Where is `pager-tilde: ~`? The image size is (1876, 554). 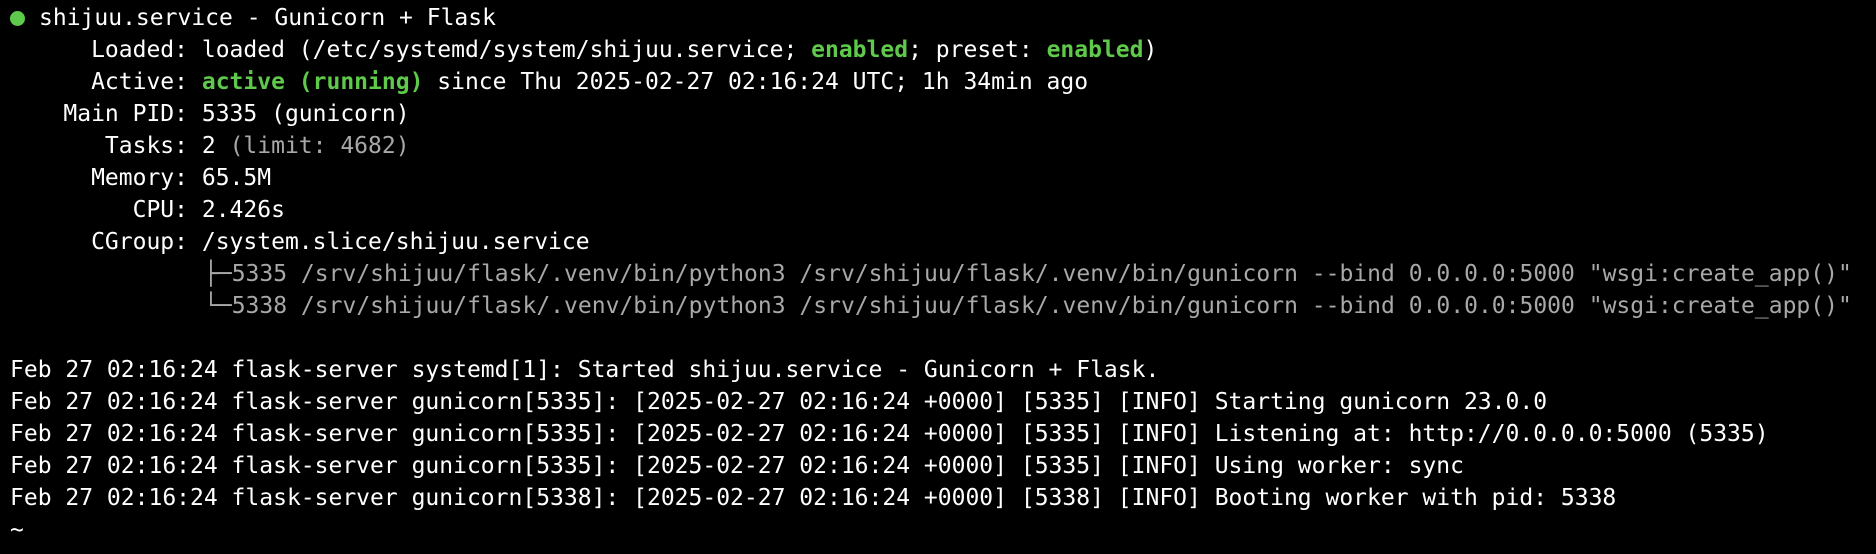
pager-tilde: ~ is located at coordinates (17, 530).